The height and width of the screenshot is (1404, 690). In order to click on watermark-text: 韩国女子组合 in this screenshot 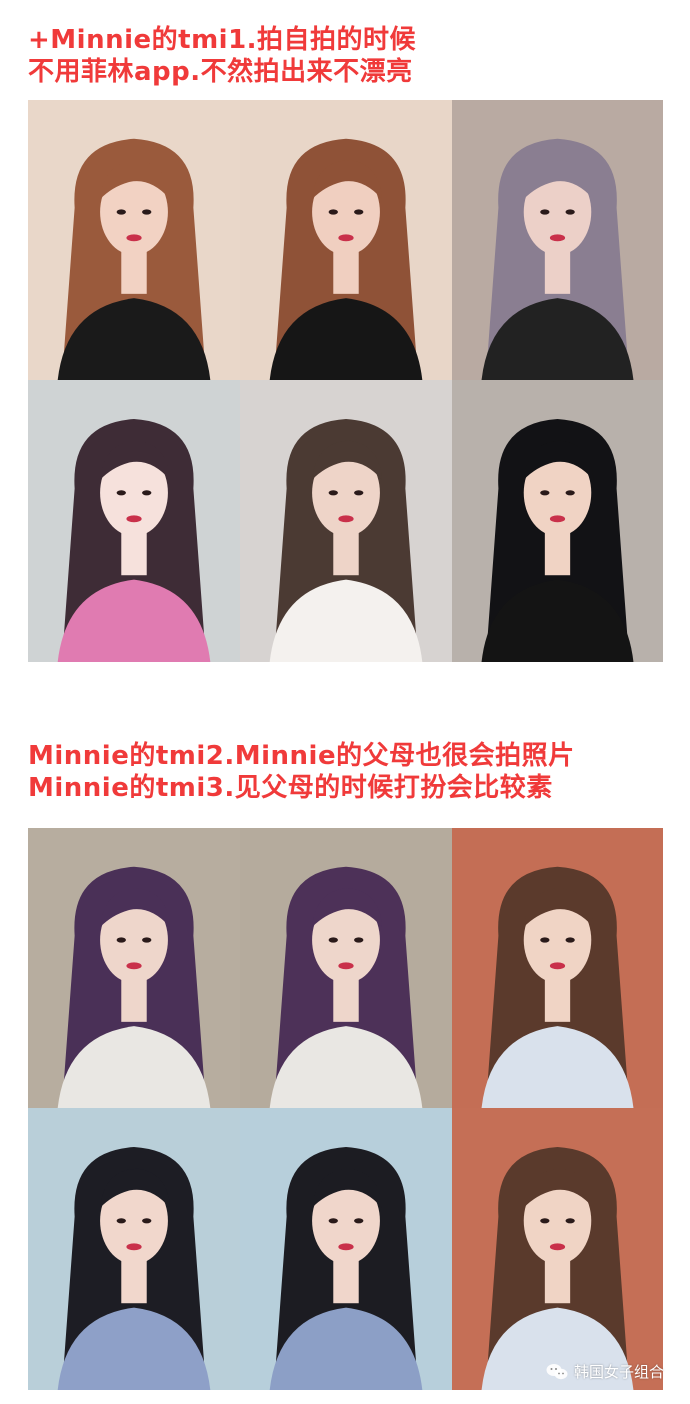, I will do `click(618, 1372)`.